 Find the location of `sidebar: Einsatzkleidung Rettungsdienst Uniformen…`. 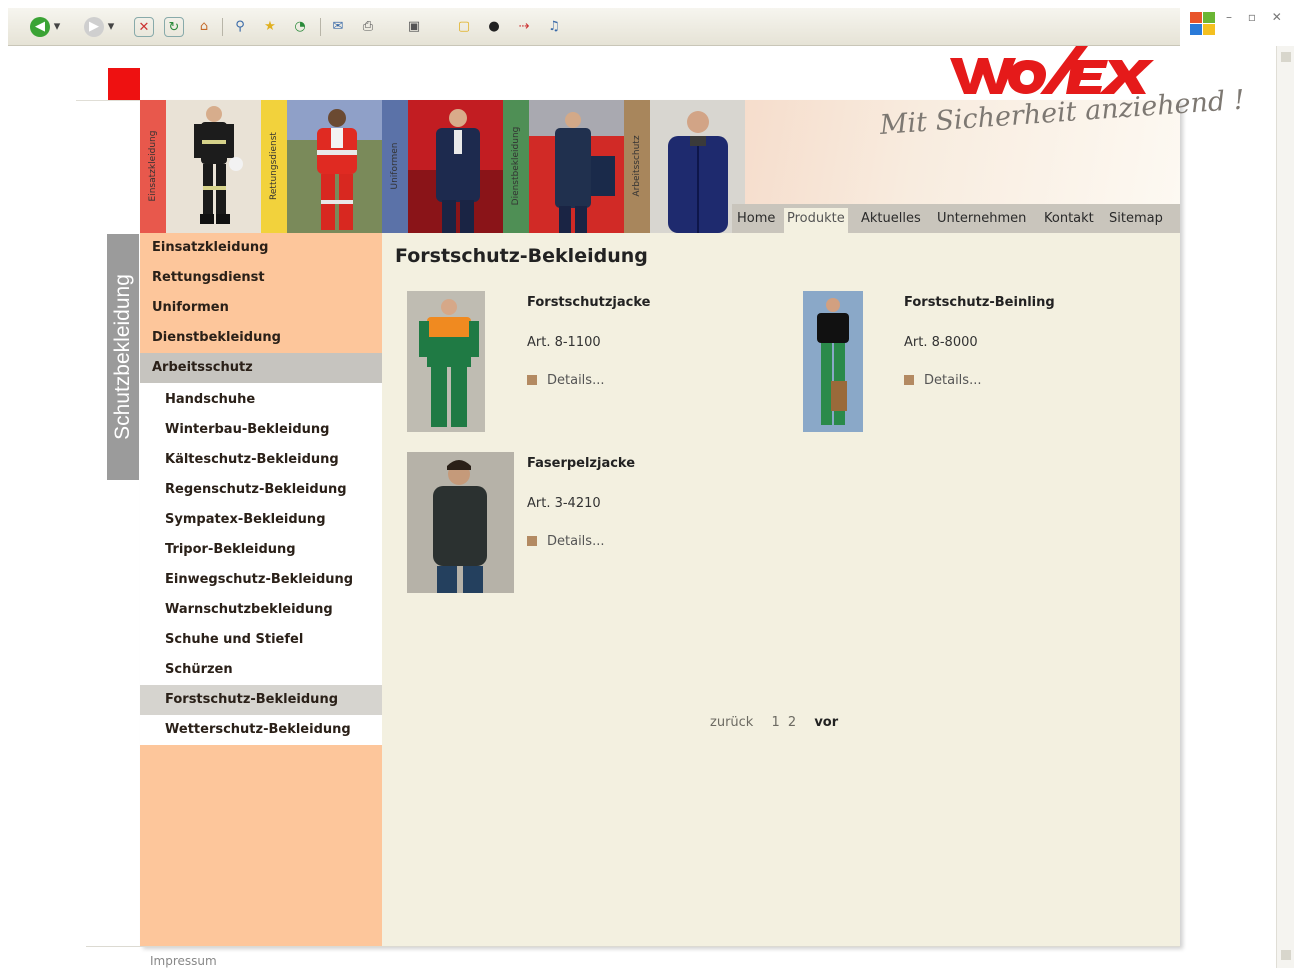

sidebar: Einsatzkleidung Rettungsdienst Uniformen… is located at coordinates (261, 589).